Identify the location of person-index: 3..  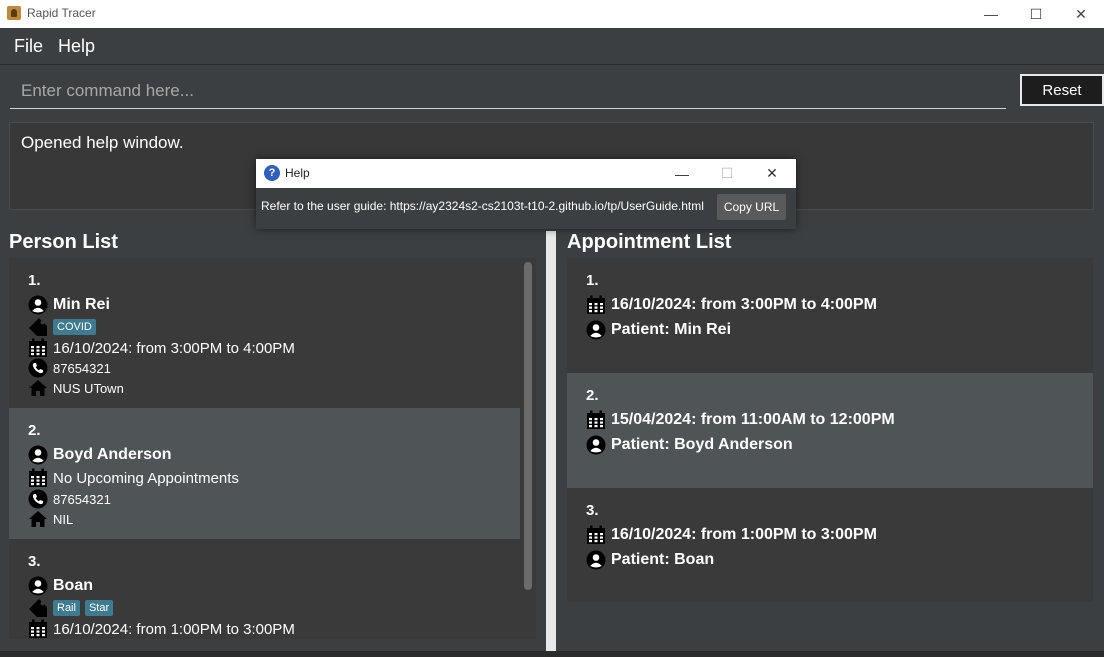
(34, 561).